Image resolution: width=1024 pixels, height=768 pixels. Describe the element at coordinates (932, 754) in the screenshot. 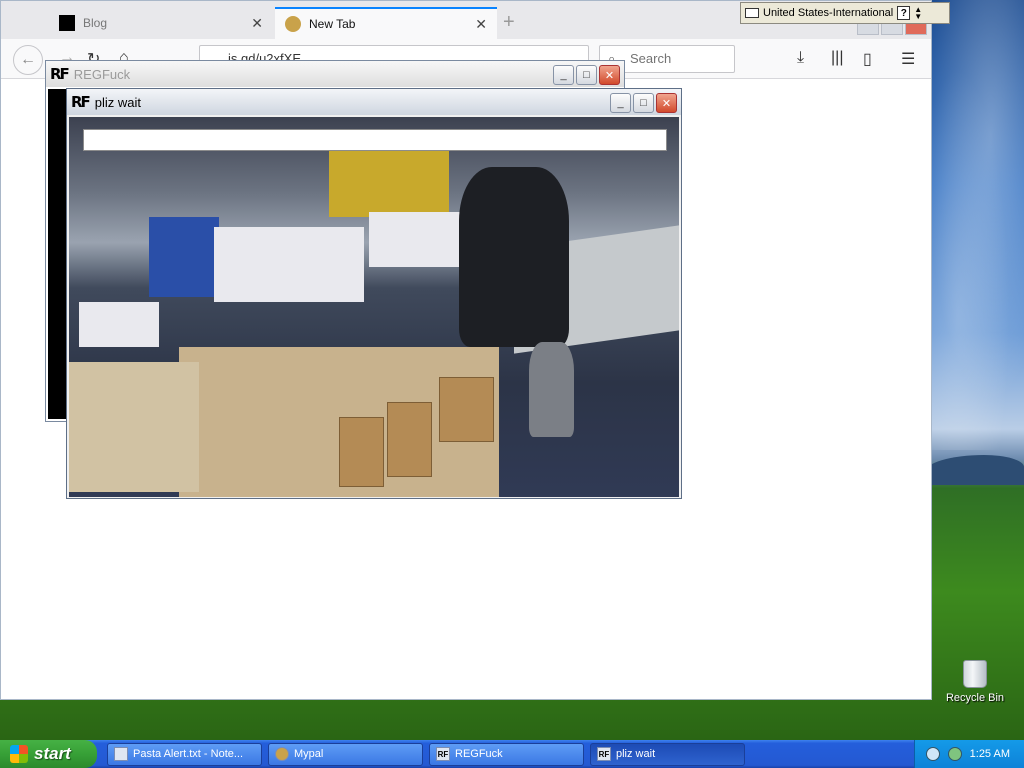

I see `network-icon` at that location.